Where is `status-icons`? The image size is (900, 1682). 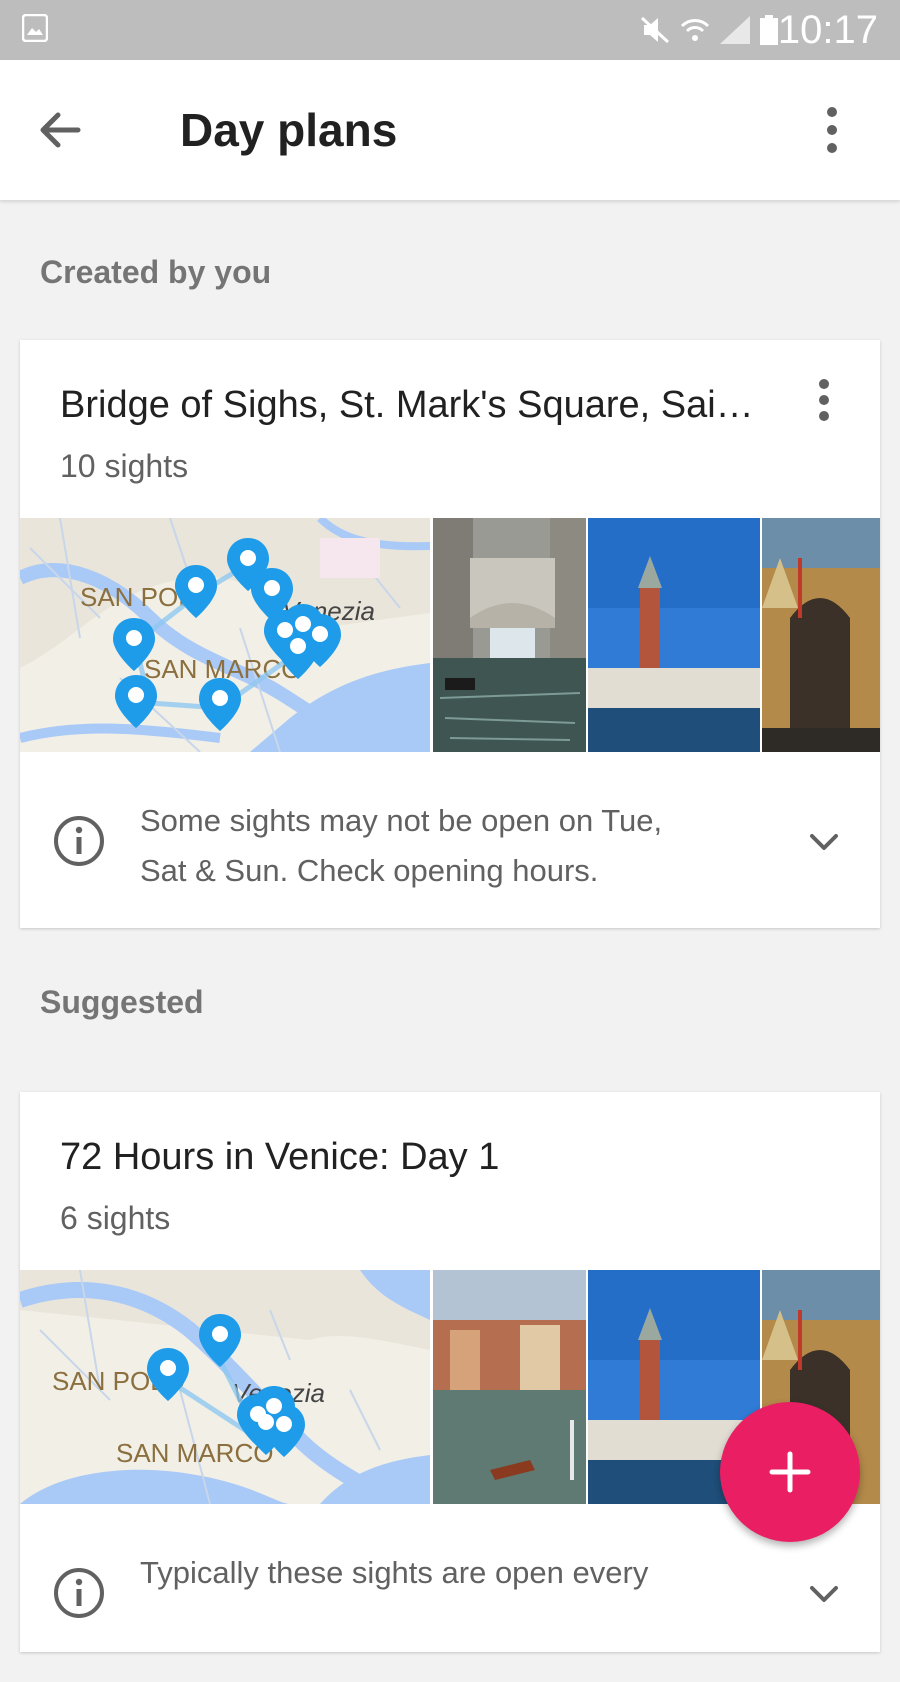 status-icons is located at coordinates (709, 30).